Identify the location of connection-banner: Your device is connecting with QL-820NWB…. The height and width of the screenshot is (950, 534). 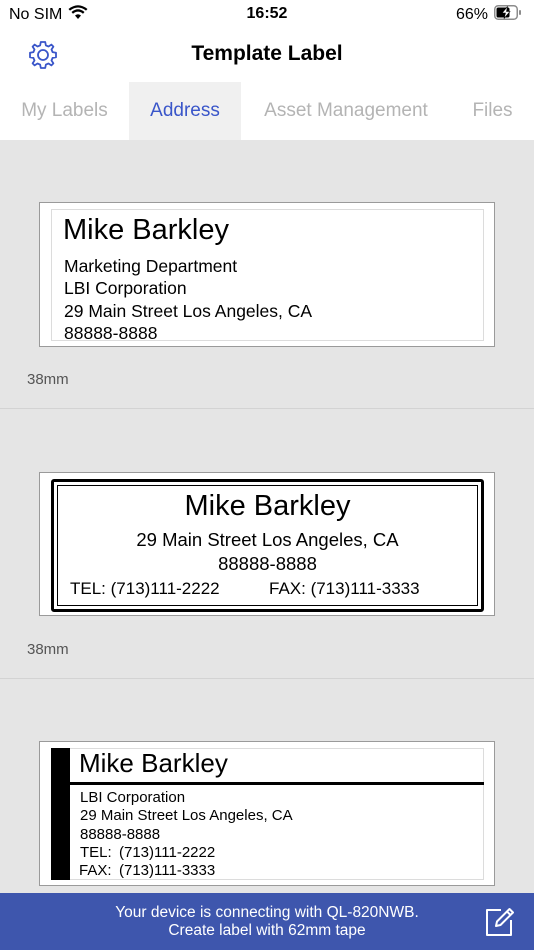
(267, 921).